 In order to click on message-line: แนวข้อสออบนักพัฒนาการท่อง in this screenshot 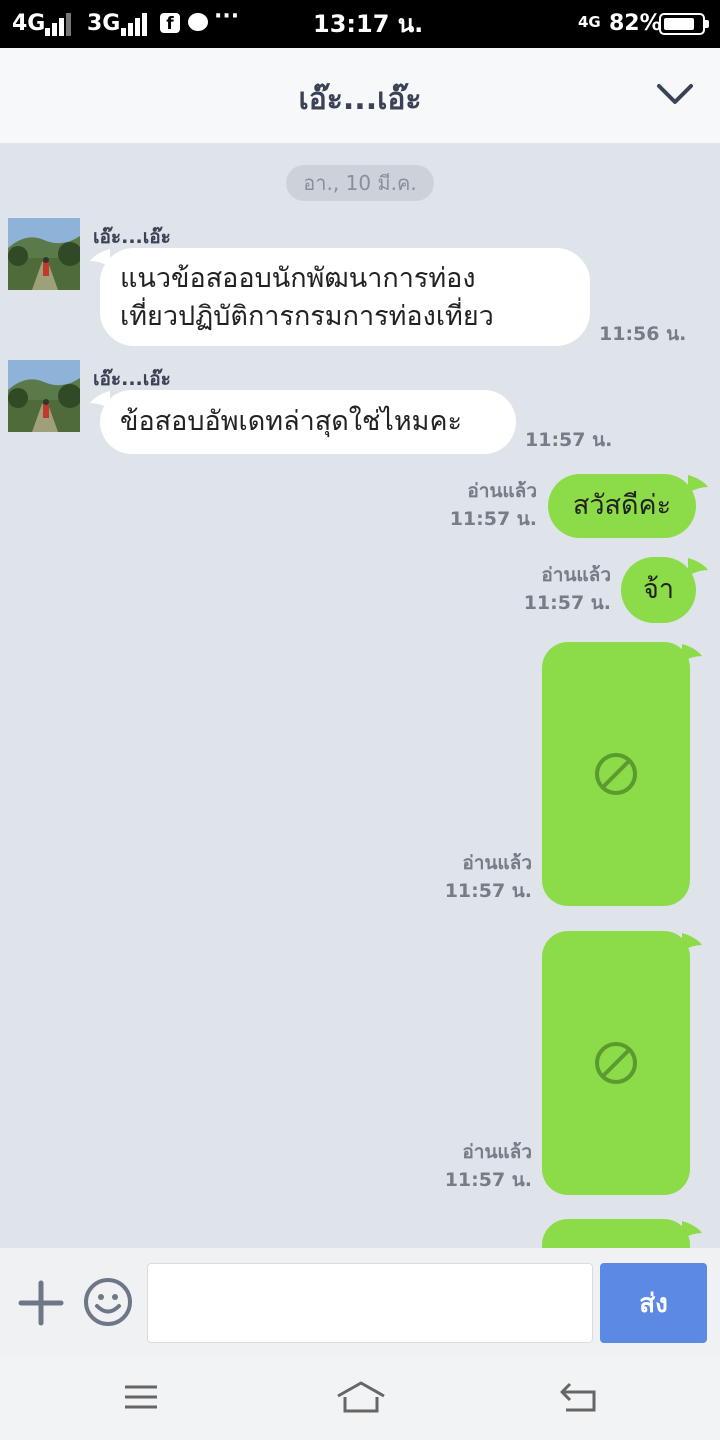, I will do `click(298, 278)`.